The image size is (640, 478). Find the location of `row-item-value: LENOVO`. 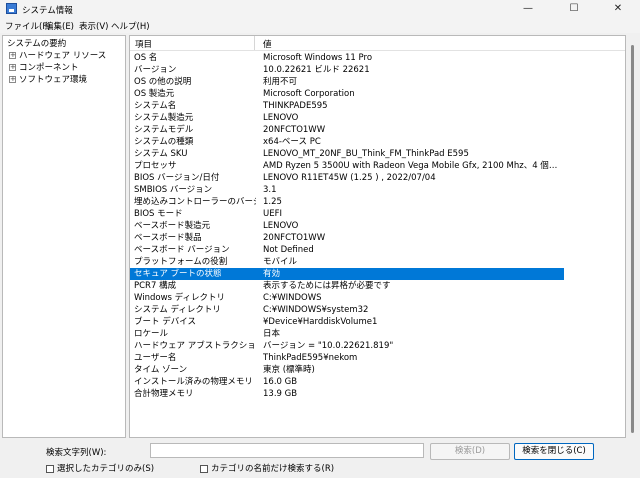

row-item-value: LENOVO is located at coordinates (281, 226).